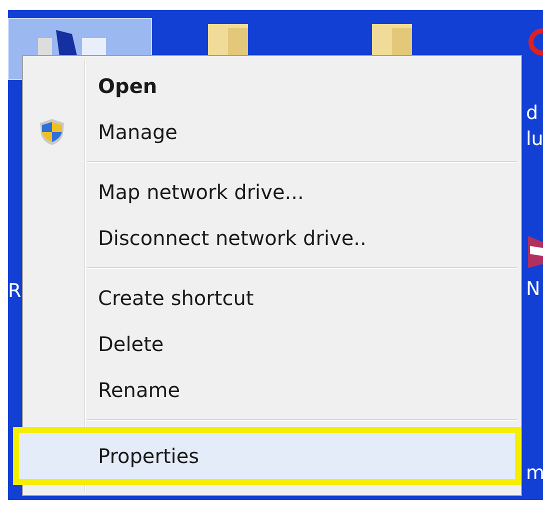 This screenshot has height=506, width=543. Describe the element at coordinates (272, 132) in the screenshot. I see `menu-item: Manage` at that location.